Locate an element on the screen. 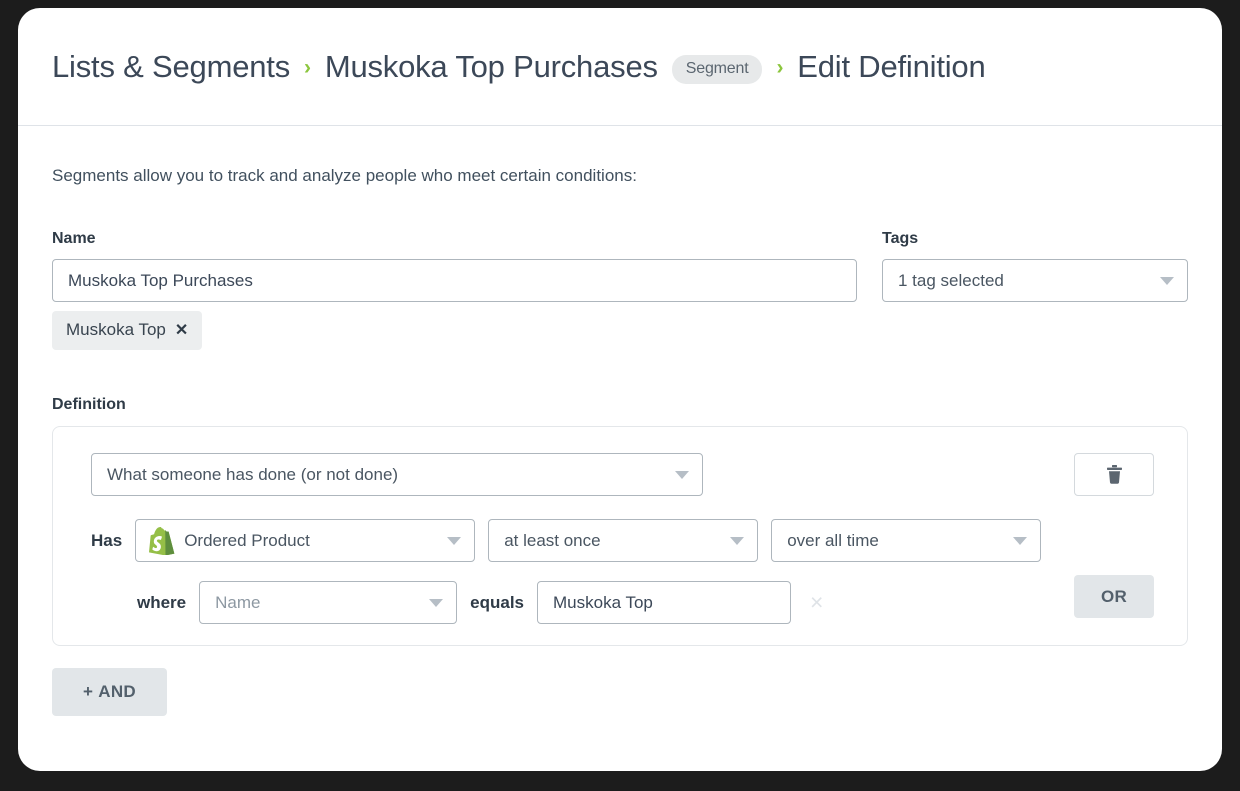 This screenshot has width=1240, height=791. fields-row: Name Muskoka Top ✕ Tags 1 tag selected is located at coordinates (620, 290).